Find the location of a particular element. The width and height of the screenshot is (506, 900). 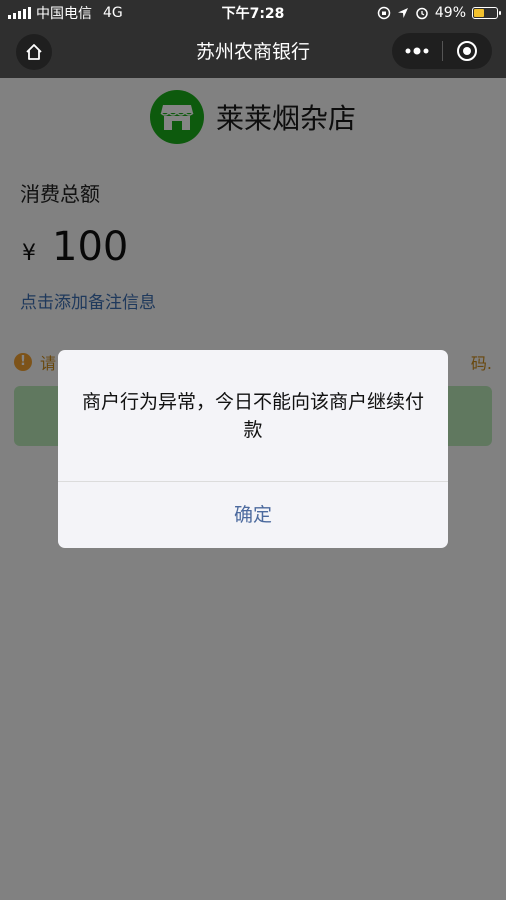

battery-icon is located at coordinates (486, 13).